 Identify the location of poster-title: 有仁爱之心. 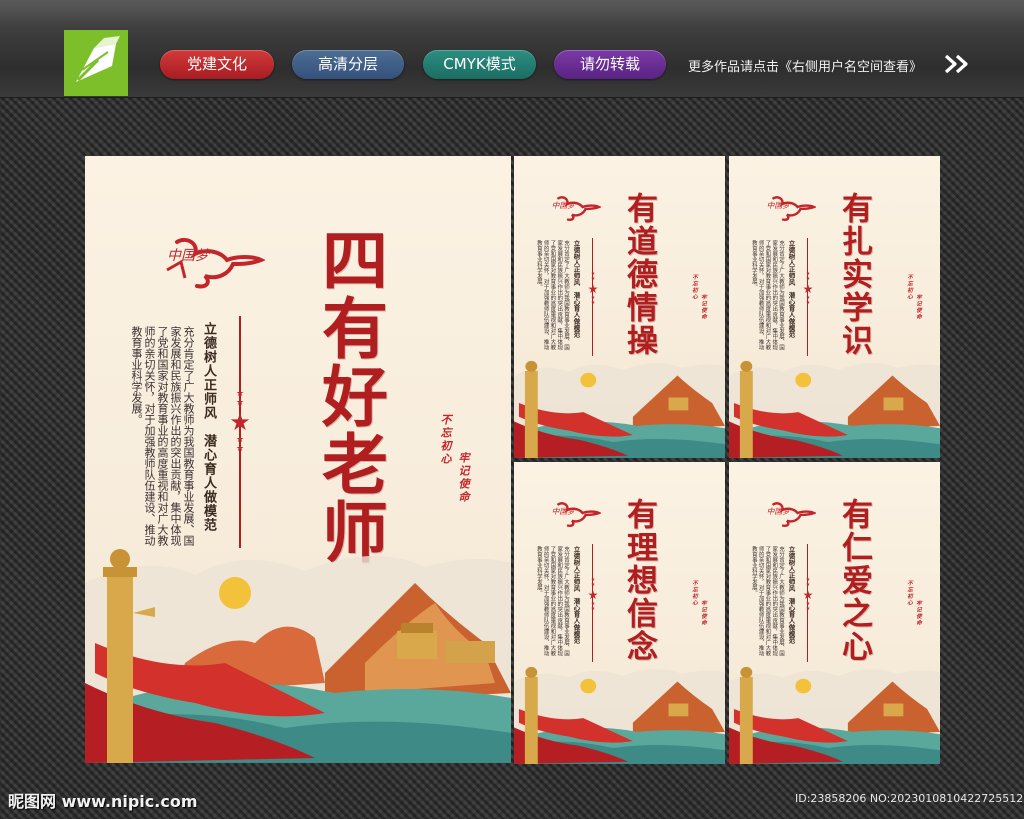
(854, 580).